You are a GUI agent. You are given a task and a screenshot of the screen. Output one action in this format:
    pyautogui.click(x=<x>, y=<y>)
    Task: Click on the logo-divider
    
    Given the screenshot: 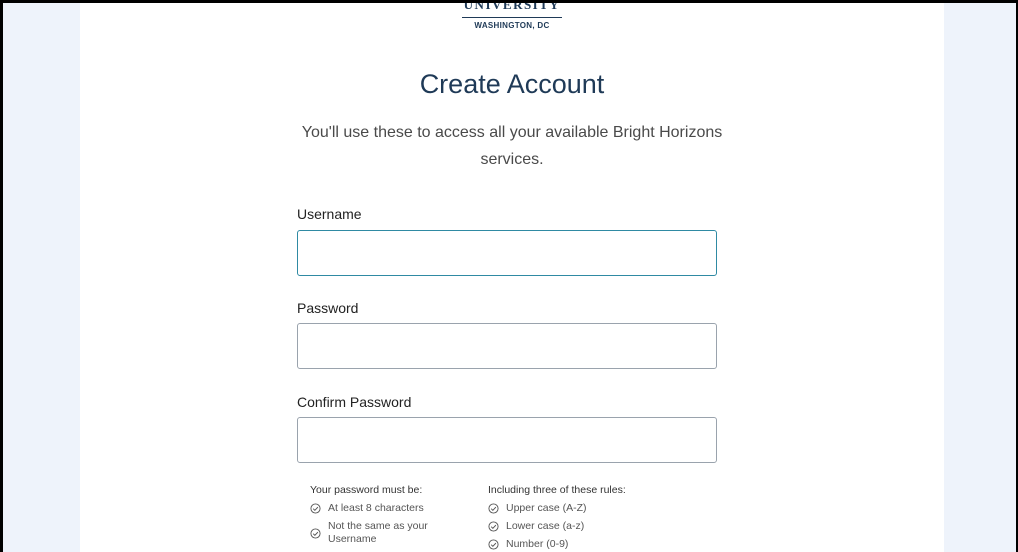 What is the action you would take?
    pyautogui.click(x=512, y=17)
    